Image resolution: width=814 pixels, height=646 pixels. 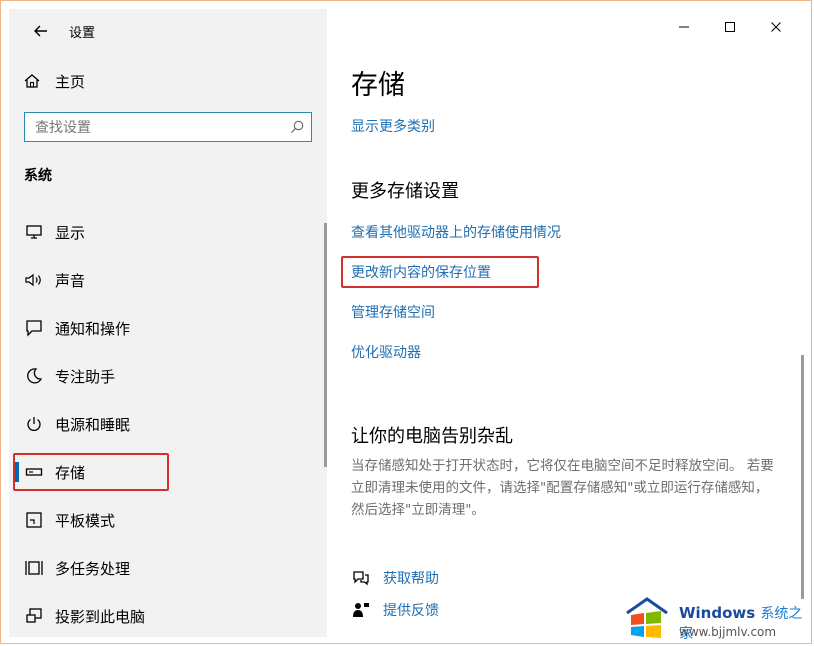 I want to click on sidebar-item-label: 多任务处理, so click(x=93, y=568).